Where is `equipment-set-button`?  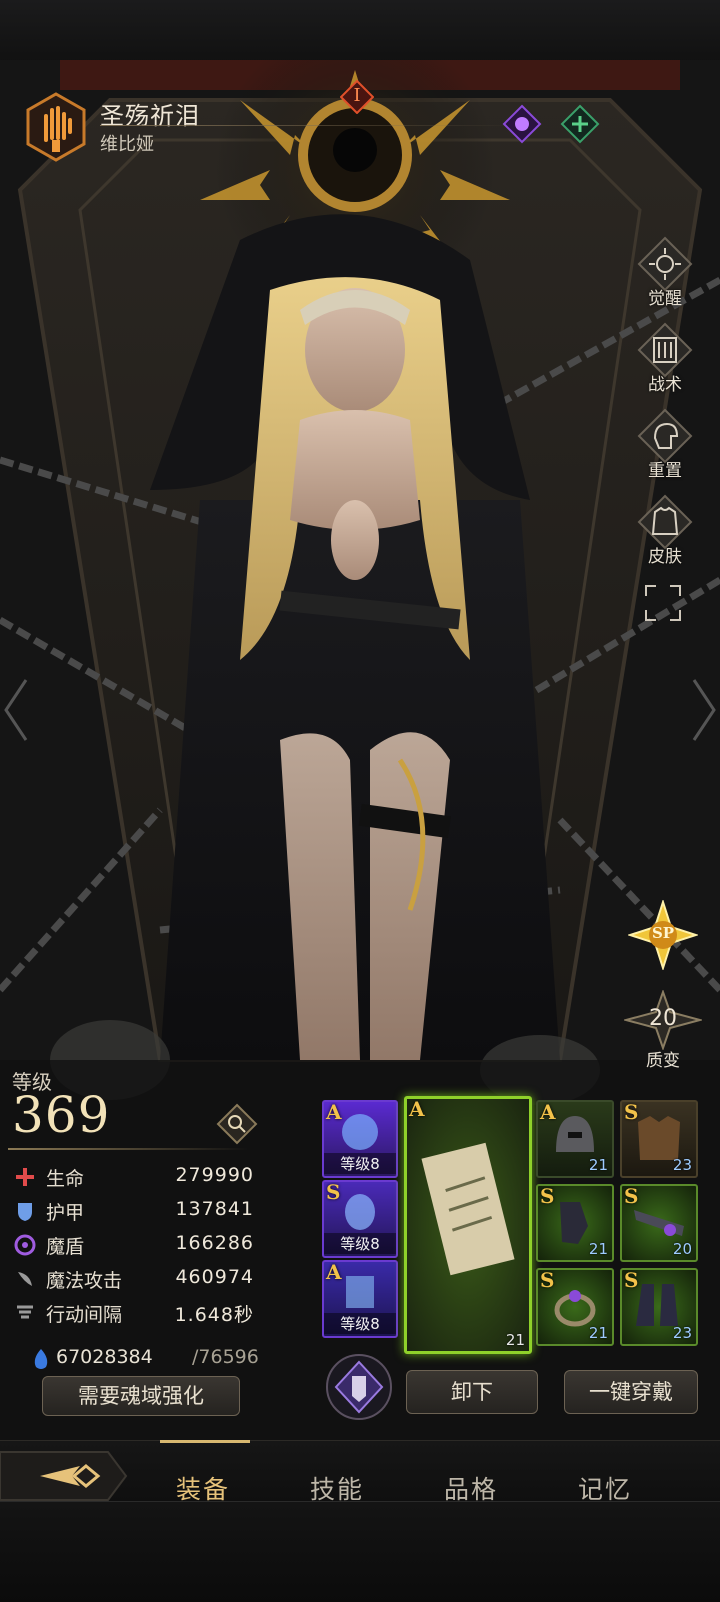
equipment-set-button is located at coordinates (359, 1387).